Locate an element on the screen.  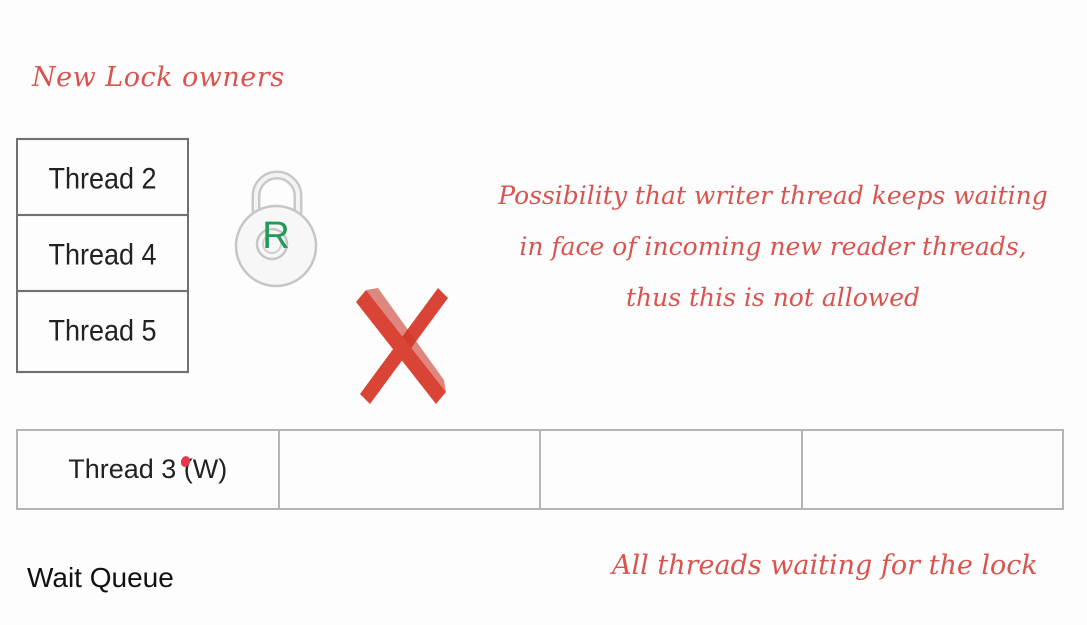
cross-icon is located at coordinates (402, 346).